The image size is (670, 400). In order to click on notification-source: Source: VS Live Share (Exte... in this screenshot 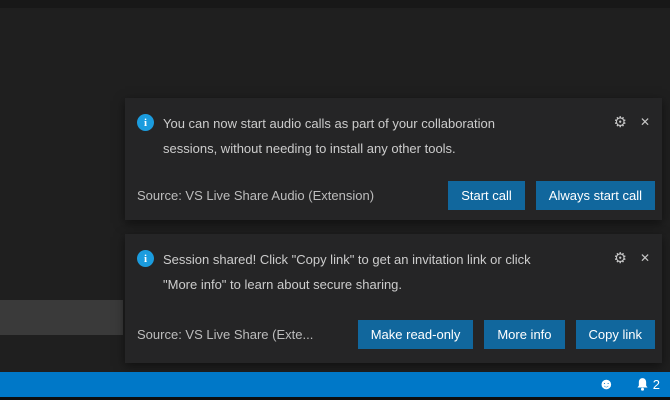, I will do `click(225, 334)`.